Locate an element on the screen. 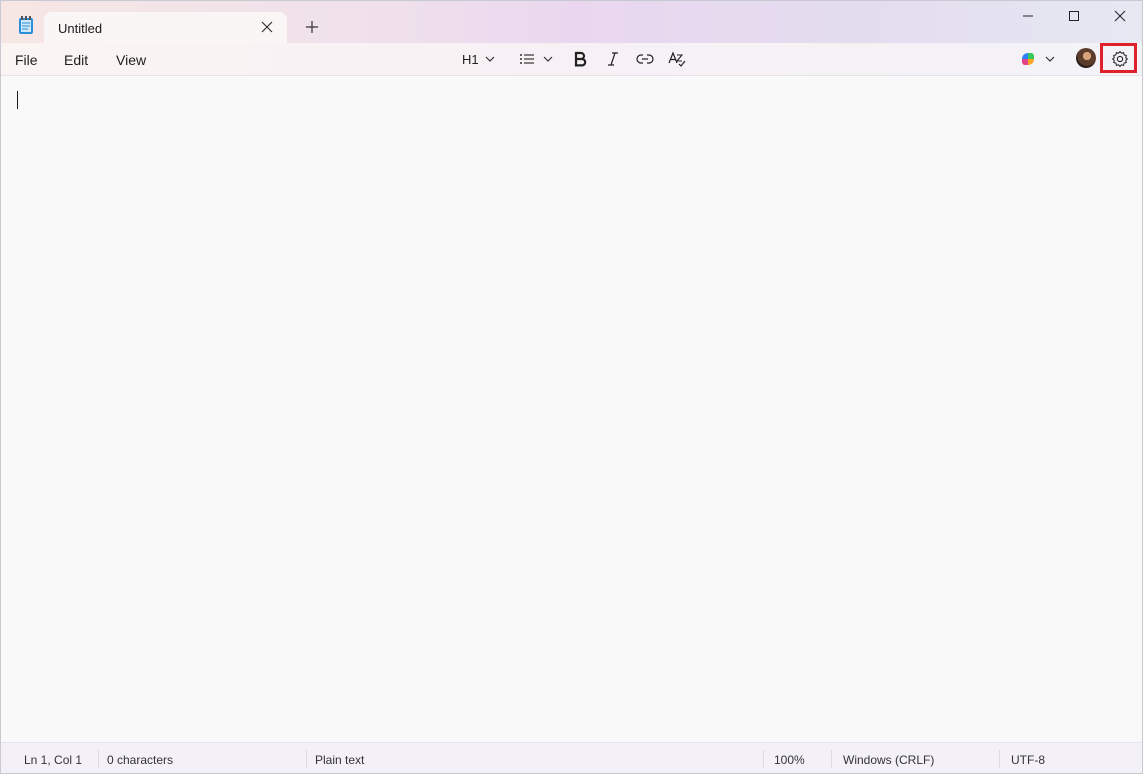  status-format: Plain text is located at coordinates (339, 760).